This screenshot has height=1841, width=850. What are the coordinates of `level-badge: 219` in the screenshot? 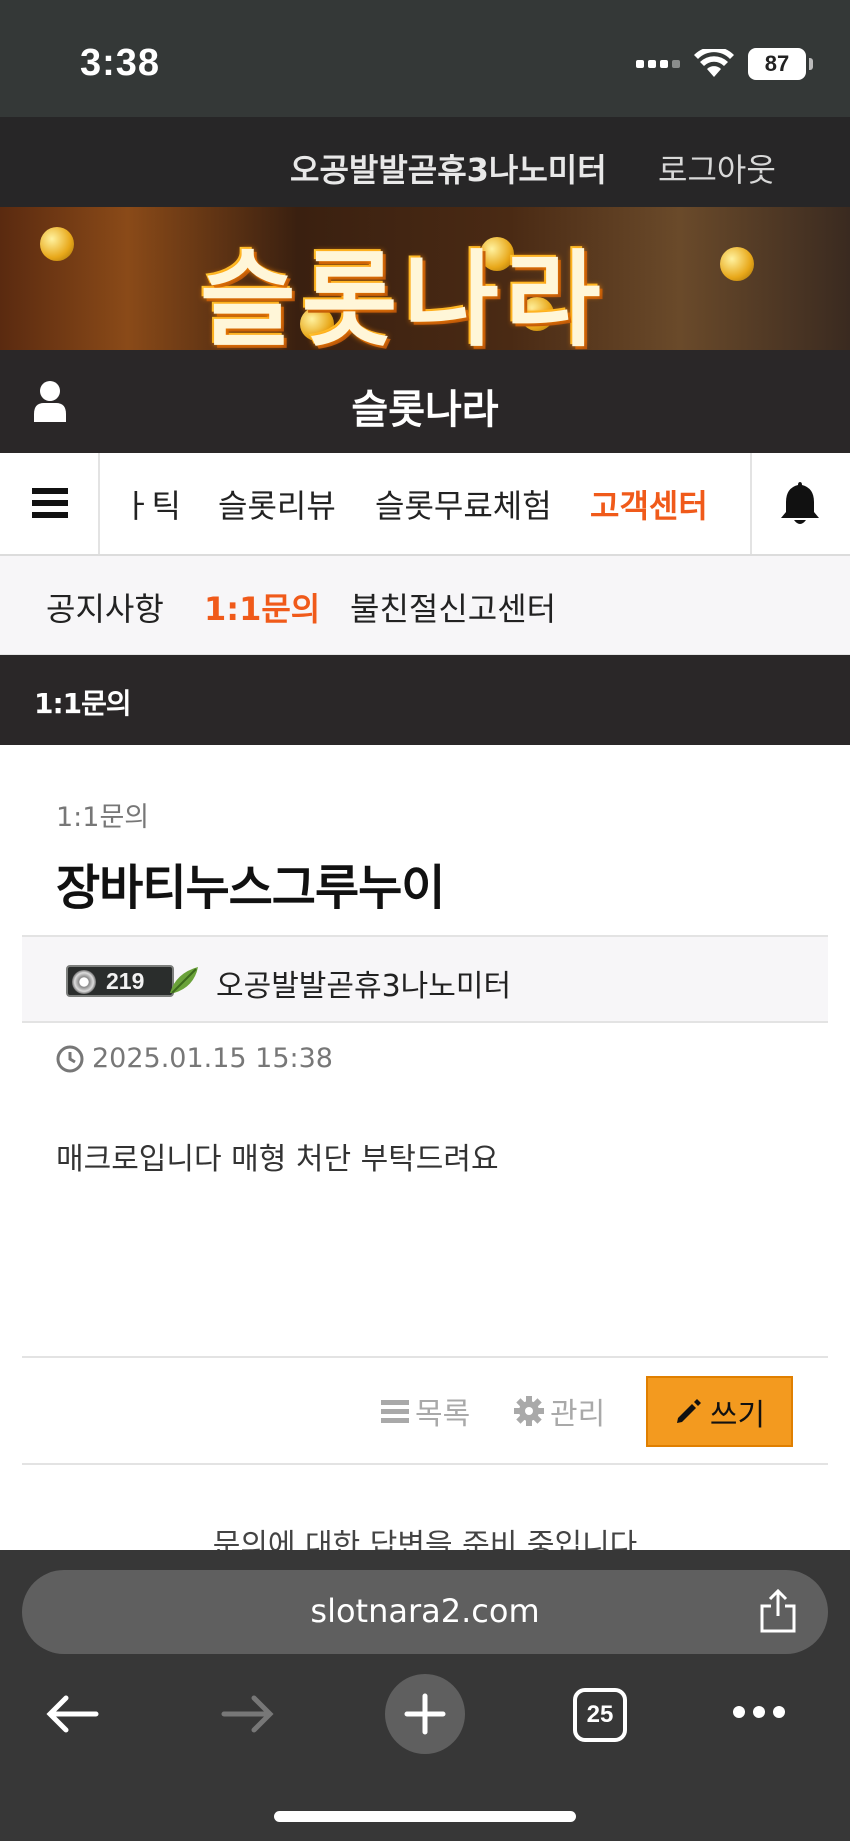 It's located at (120, 981).